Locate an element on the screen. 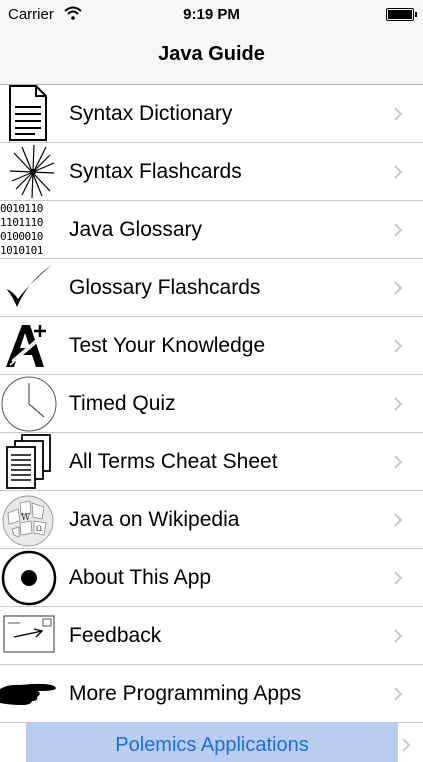 This screenshot has height=762, width=423. clock-time: 9:19 PM is located at coordinates (211, 14).